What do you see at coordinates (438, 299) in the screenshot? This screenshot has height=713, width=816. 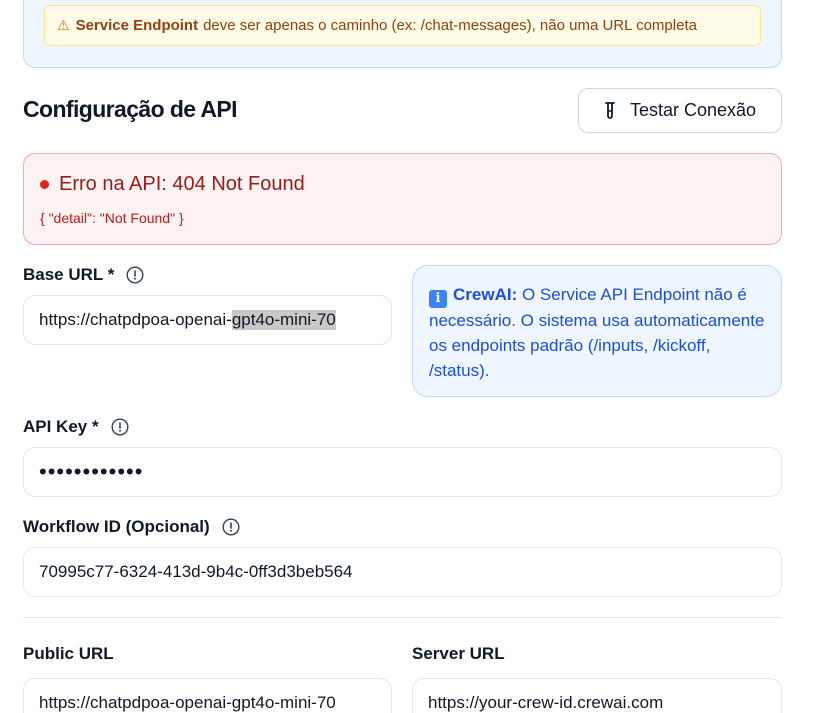 I see `info-icon: i` at bounding box center [438, 299].